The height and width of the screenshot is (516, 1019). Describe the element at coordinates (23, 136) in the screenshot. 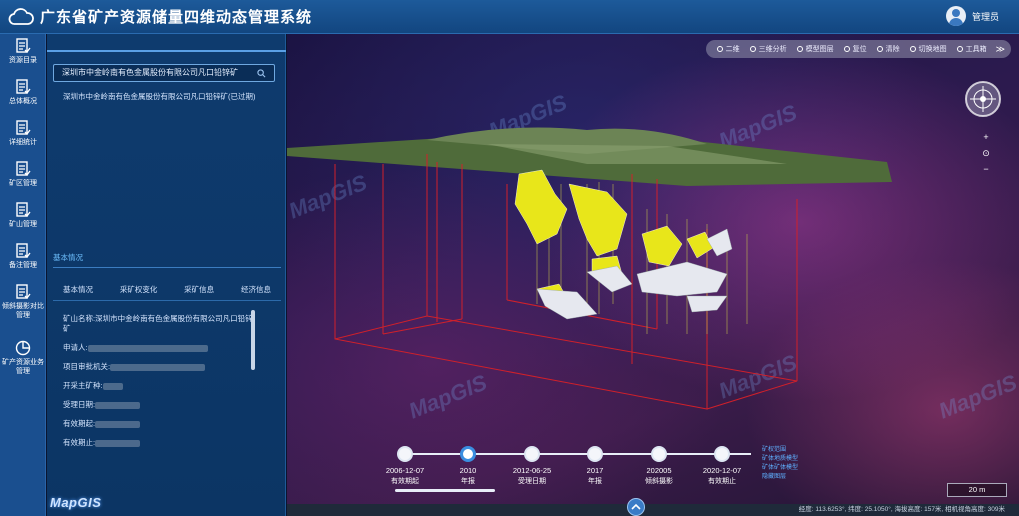

I see `sidebar-item-statistics: 详细统计` at that location.